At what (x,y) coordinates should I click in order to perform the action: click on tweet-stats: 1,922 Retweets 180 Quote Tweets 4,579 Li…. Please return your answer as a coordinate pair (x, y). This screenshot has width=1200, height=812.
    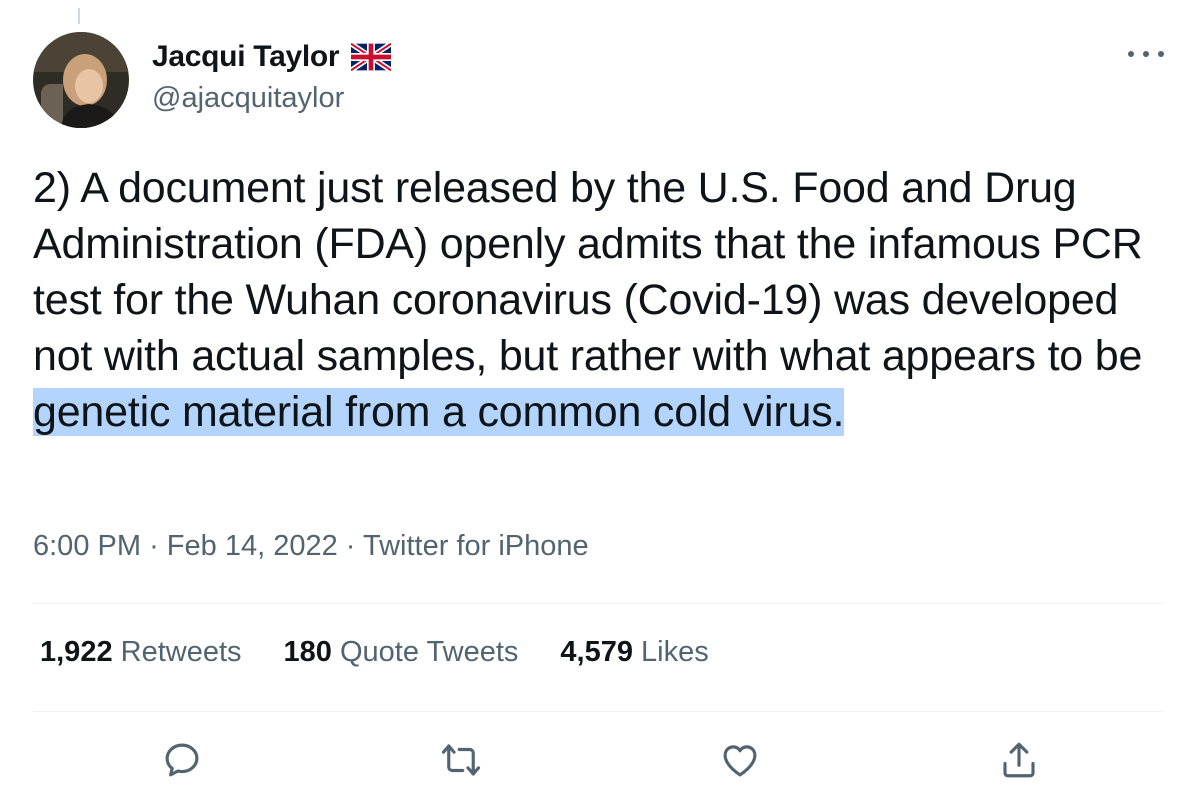
    Looking at the image, I should click on (395, 652).